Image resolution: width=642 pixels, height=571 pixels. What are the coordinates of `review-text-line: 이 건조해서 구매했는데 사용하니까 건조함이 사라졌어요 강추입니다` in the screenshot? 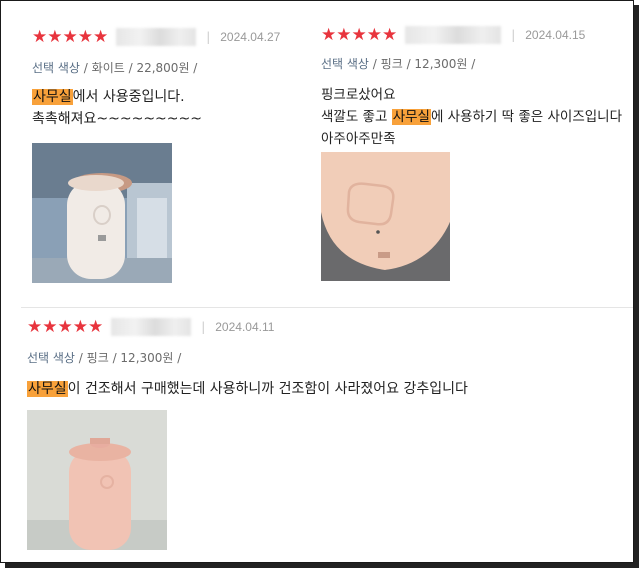 It's located at (267, 389).